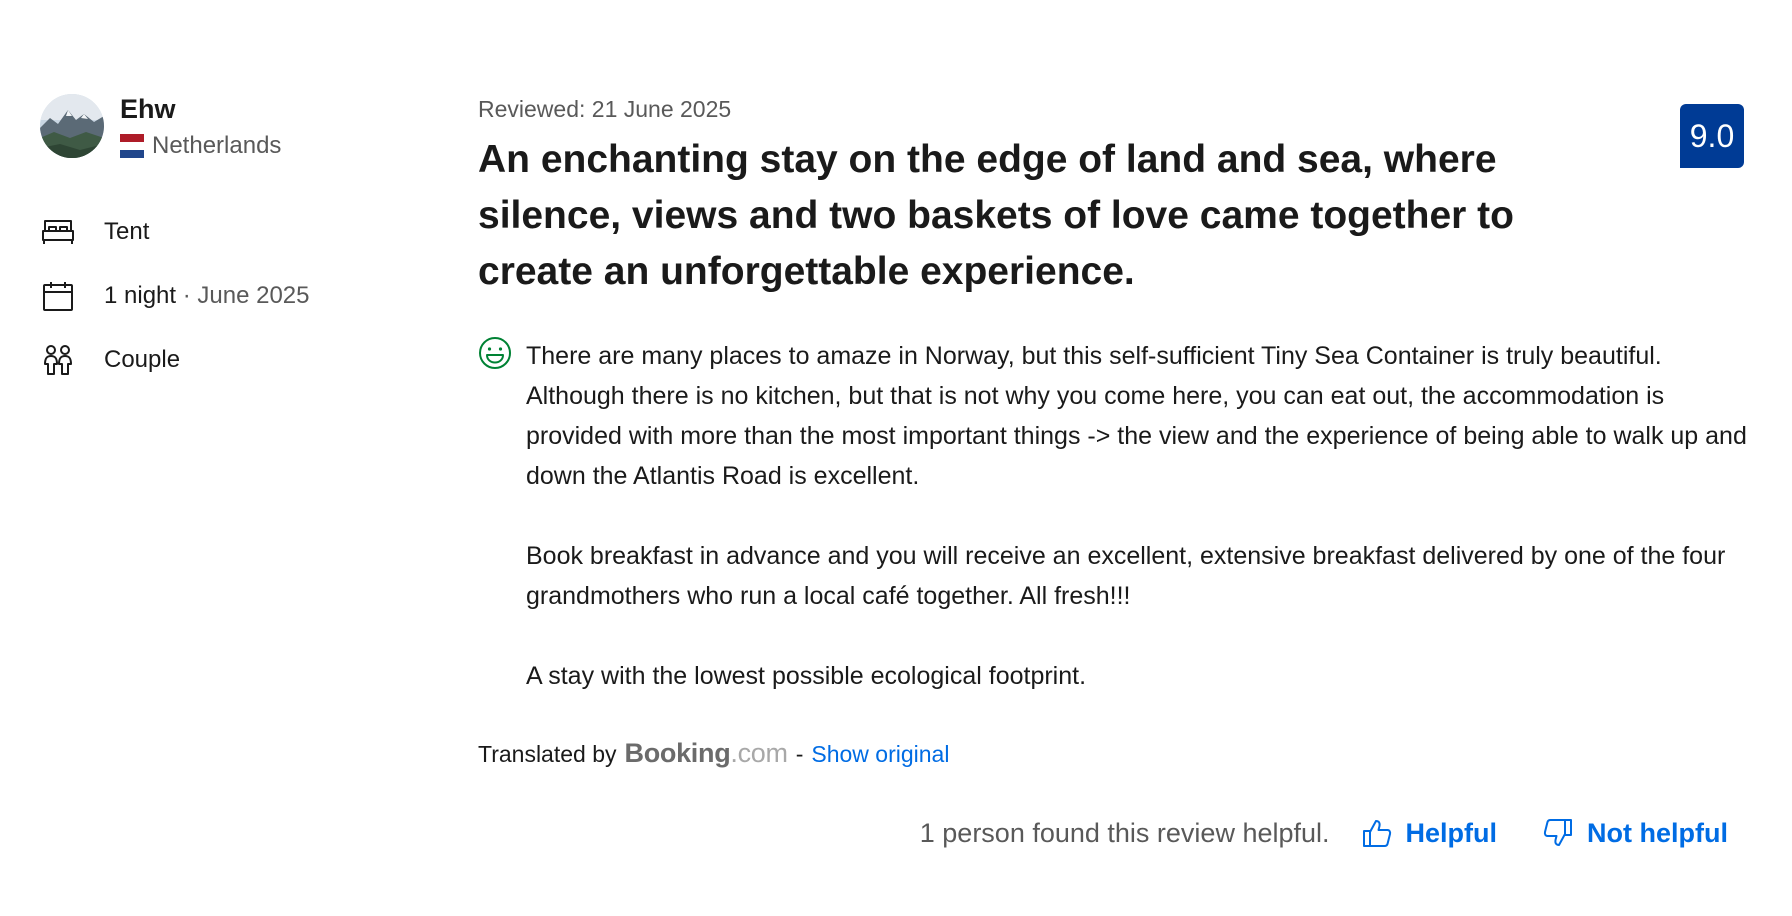 The width and height of the screenshot is (1792, 916). What do you see at coordinates (1657, 833) in the screenshot?
I see `not-helpful-label: Not helpful` at bounding box center [1657, 833].